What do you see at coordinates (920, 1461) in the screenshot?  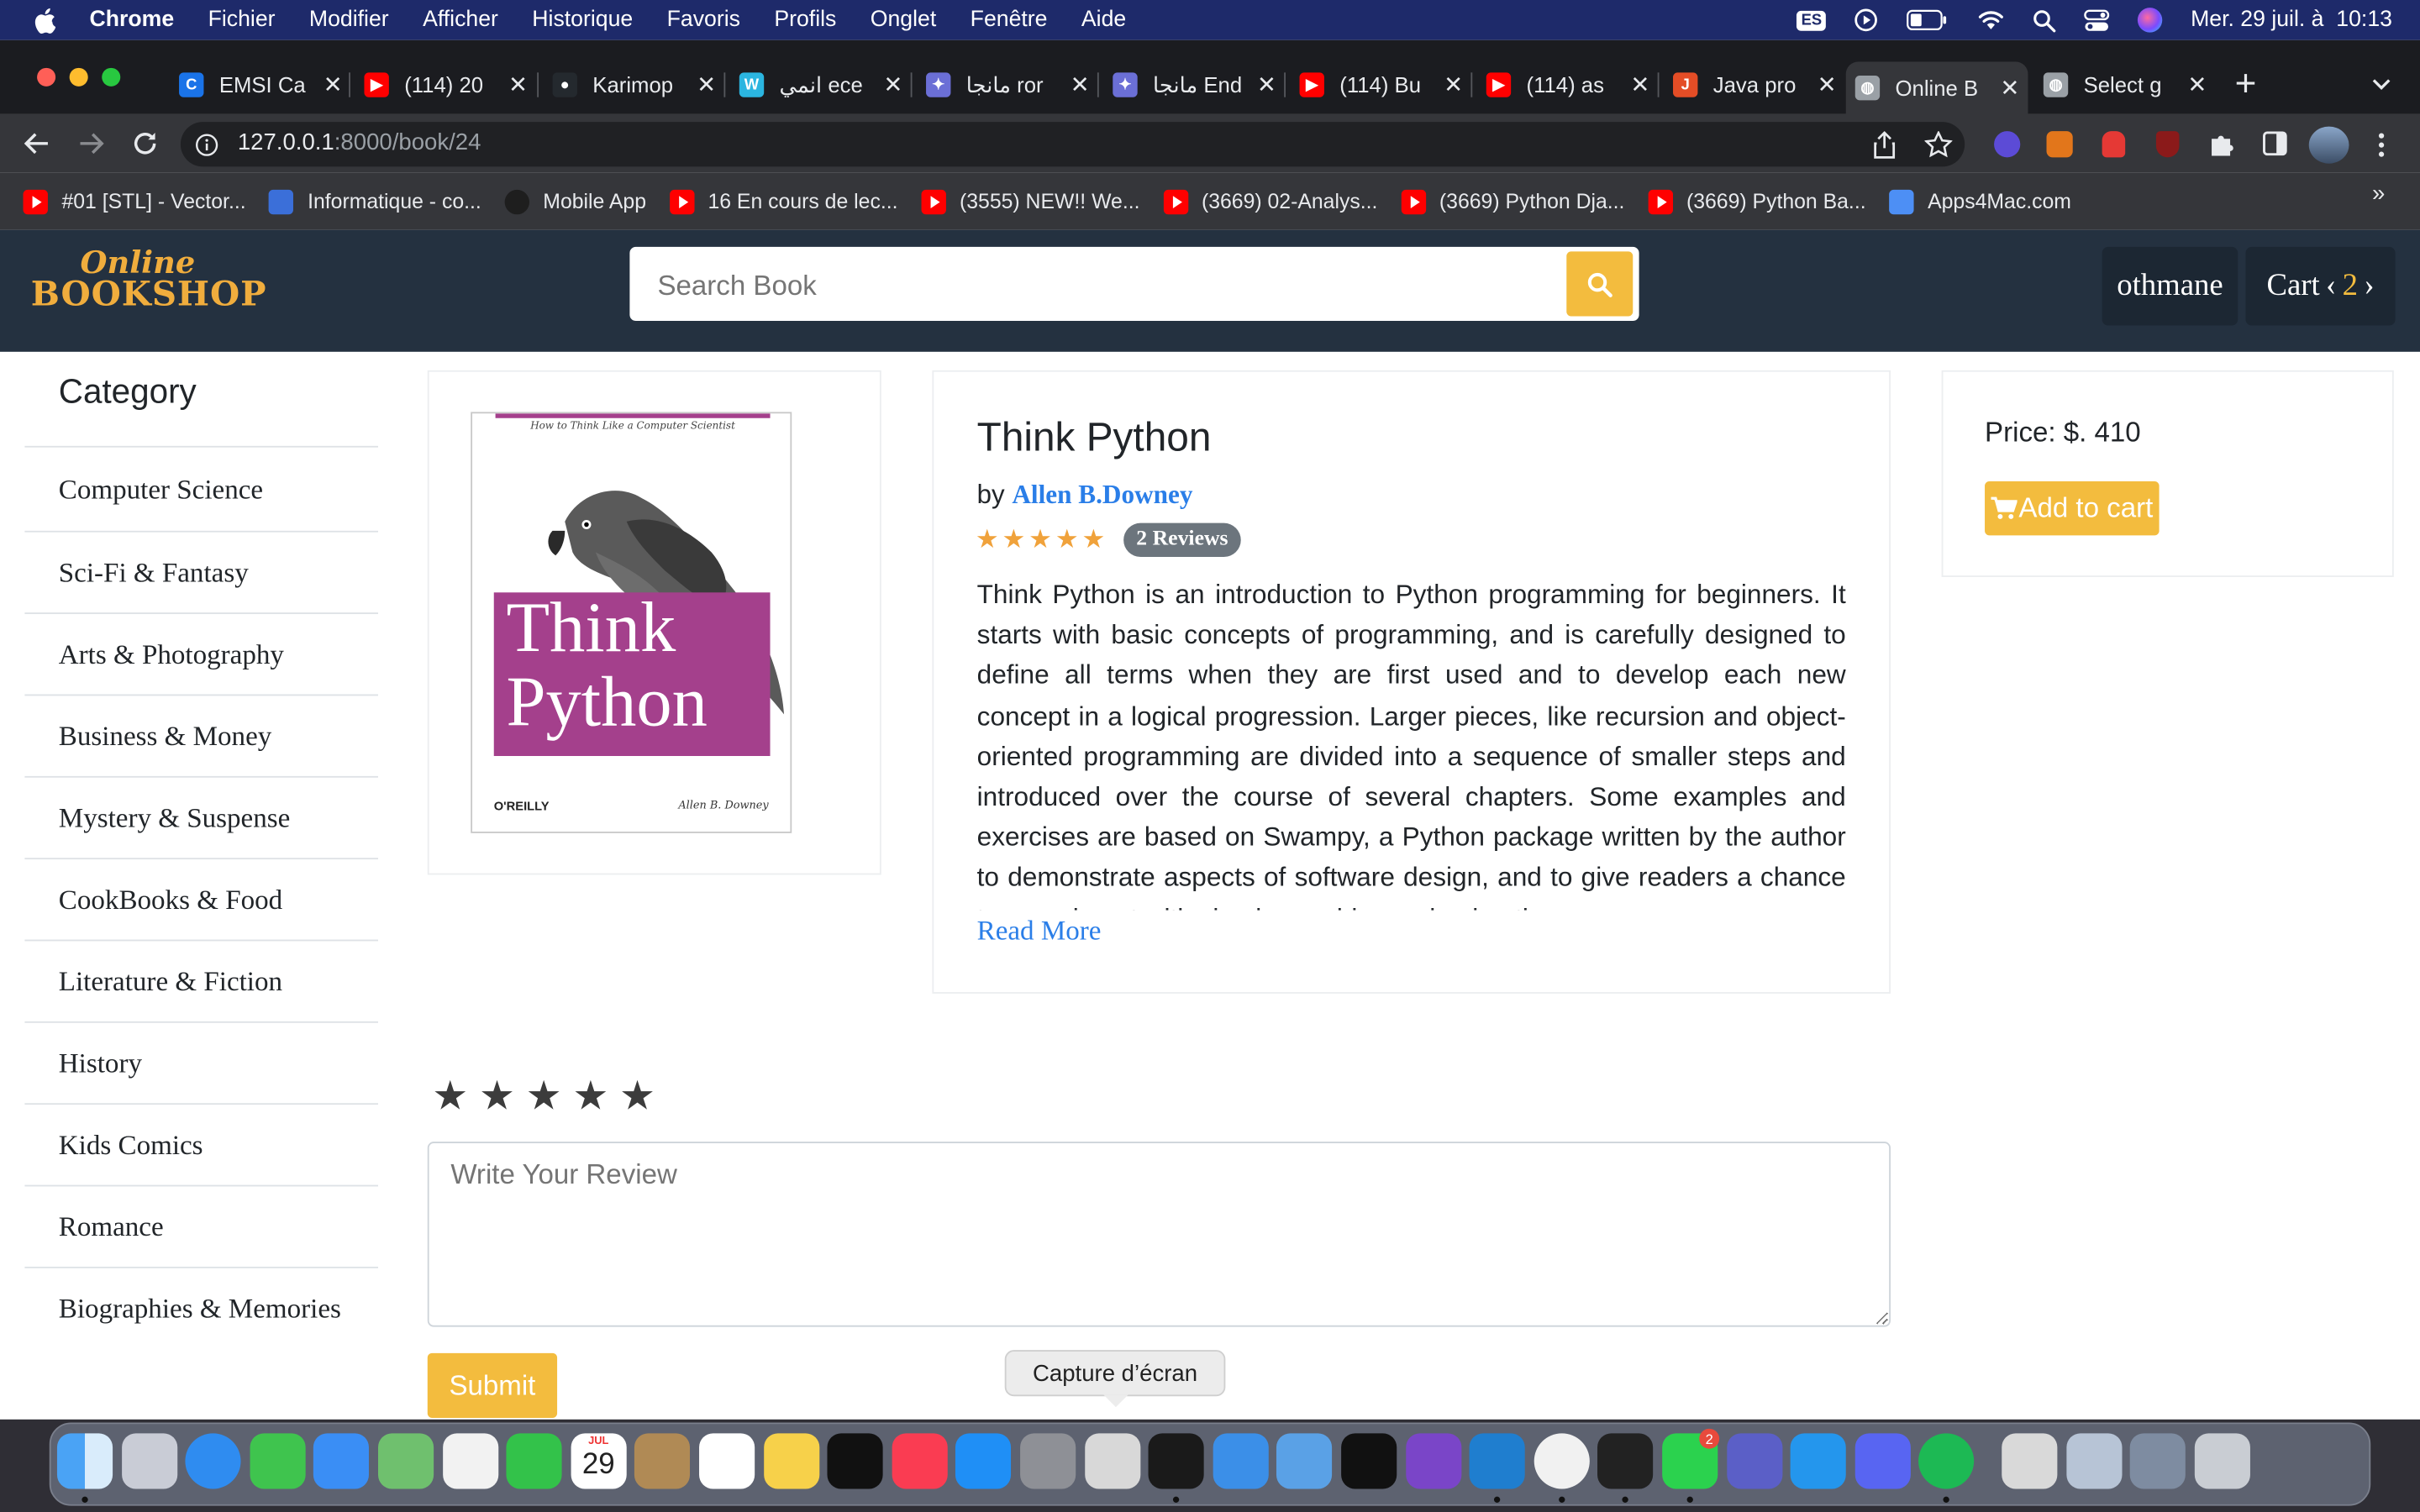 I see `music-icon` at bounding box center [920, 1461].